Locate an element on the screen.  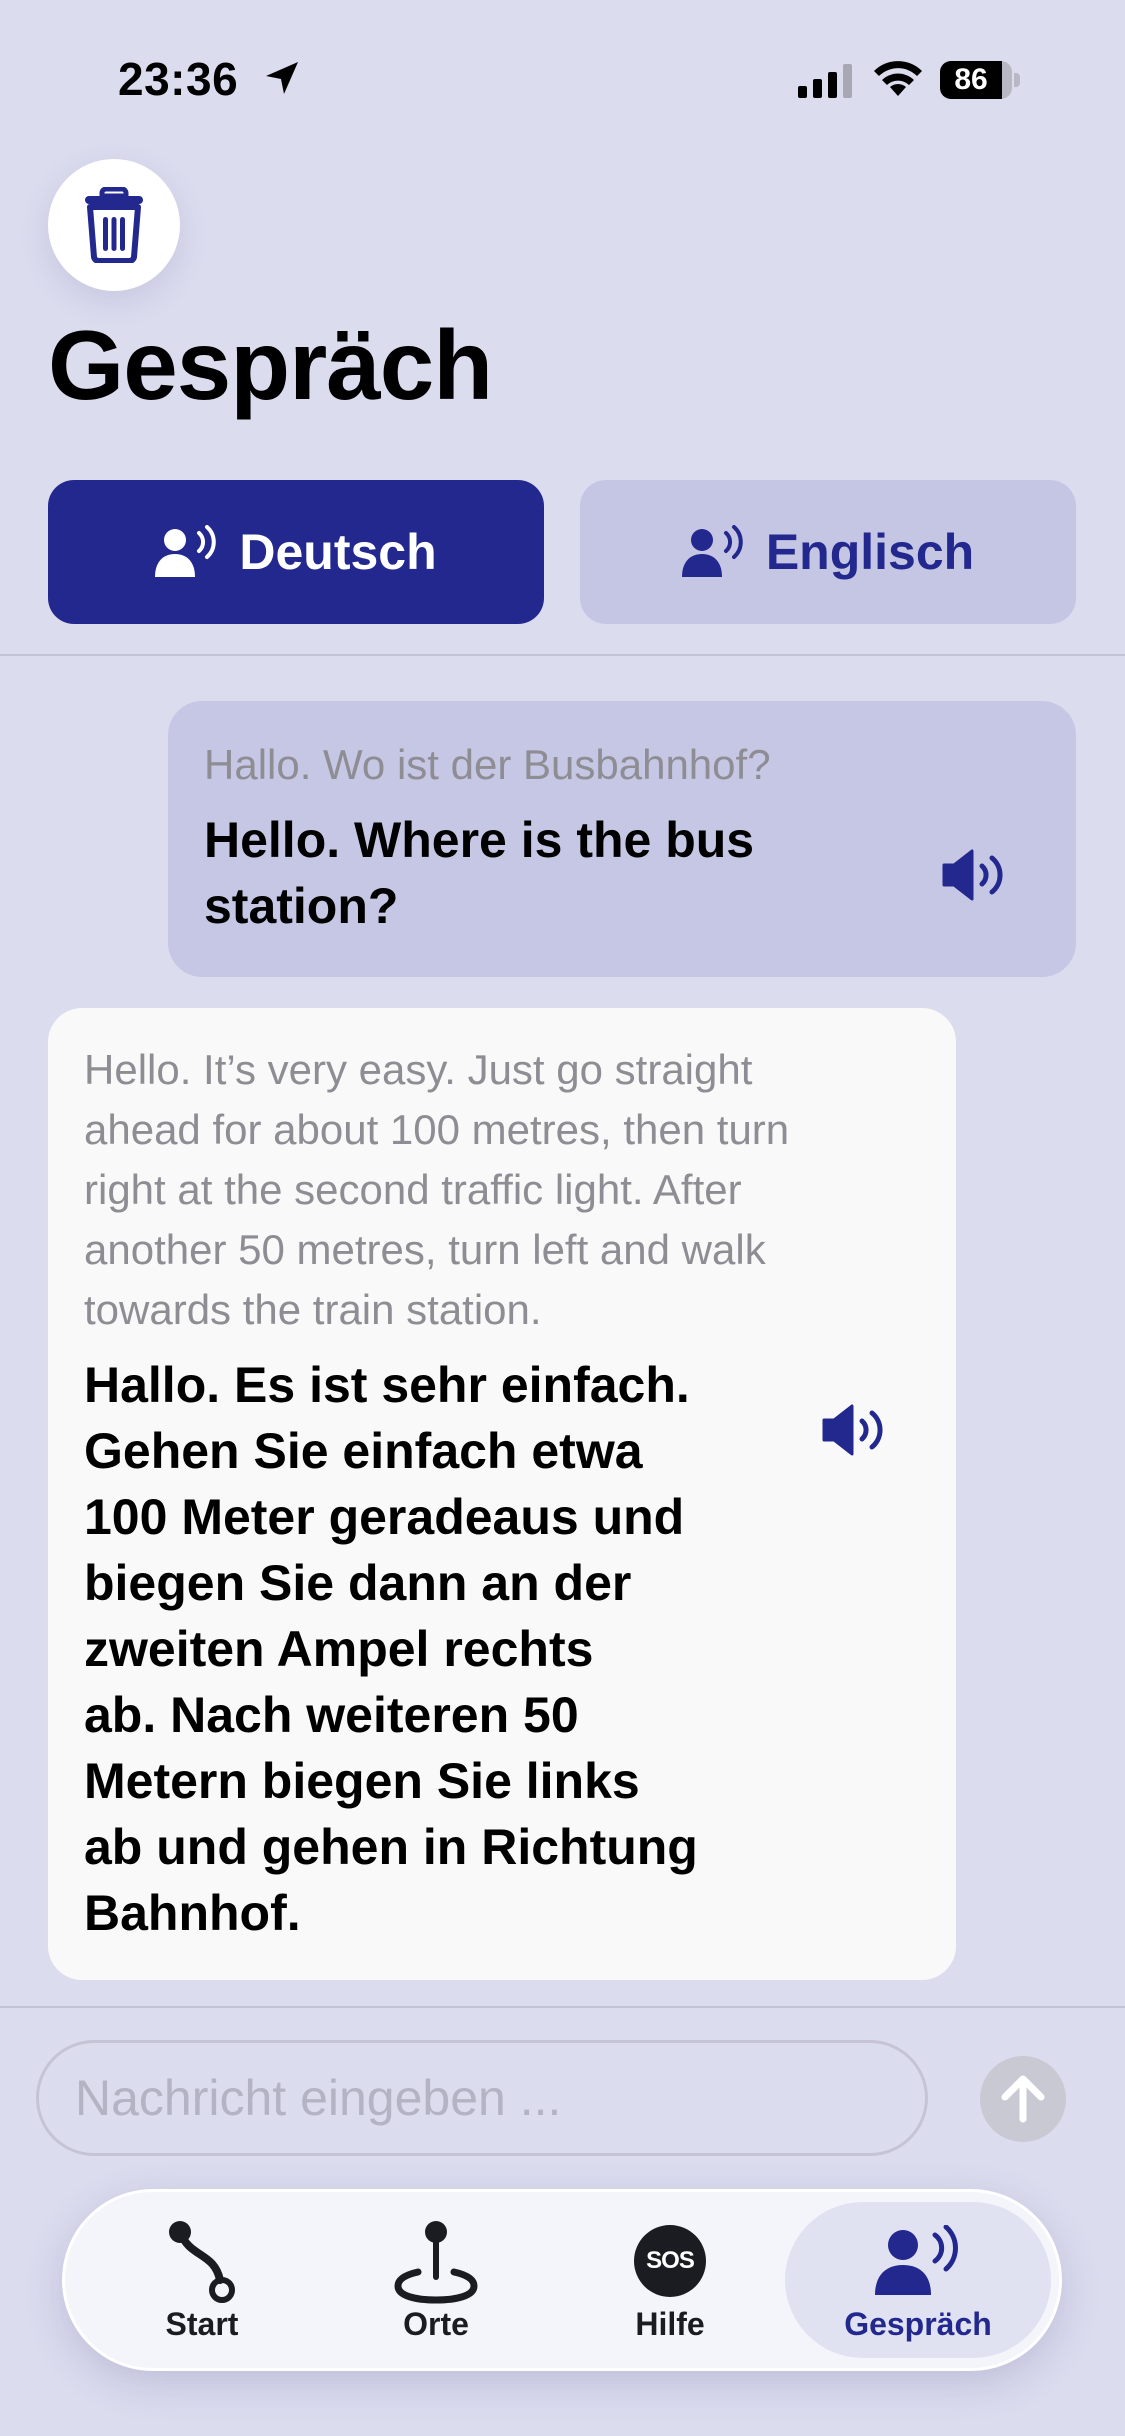
status-time: 23:36 is located at coordinates (178, 79).